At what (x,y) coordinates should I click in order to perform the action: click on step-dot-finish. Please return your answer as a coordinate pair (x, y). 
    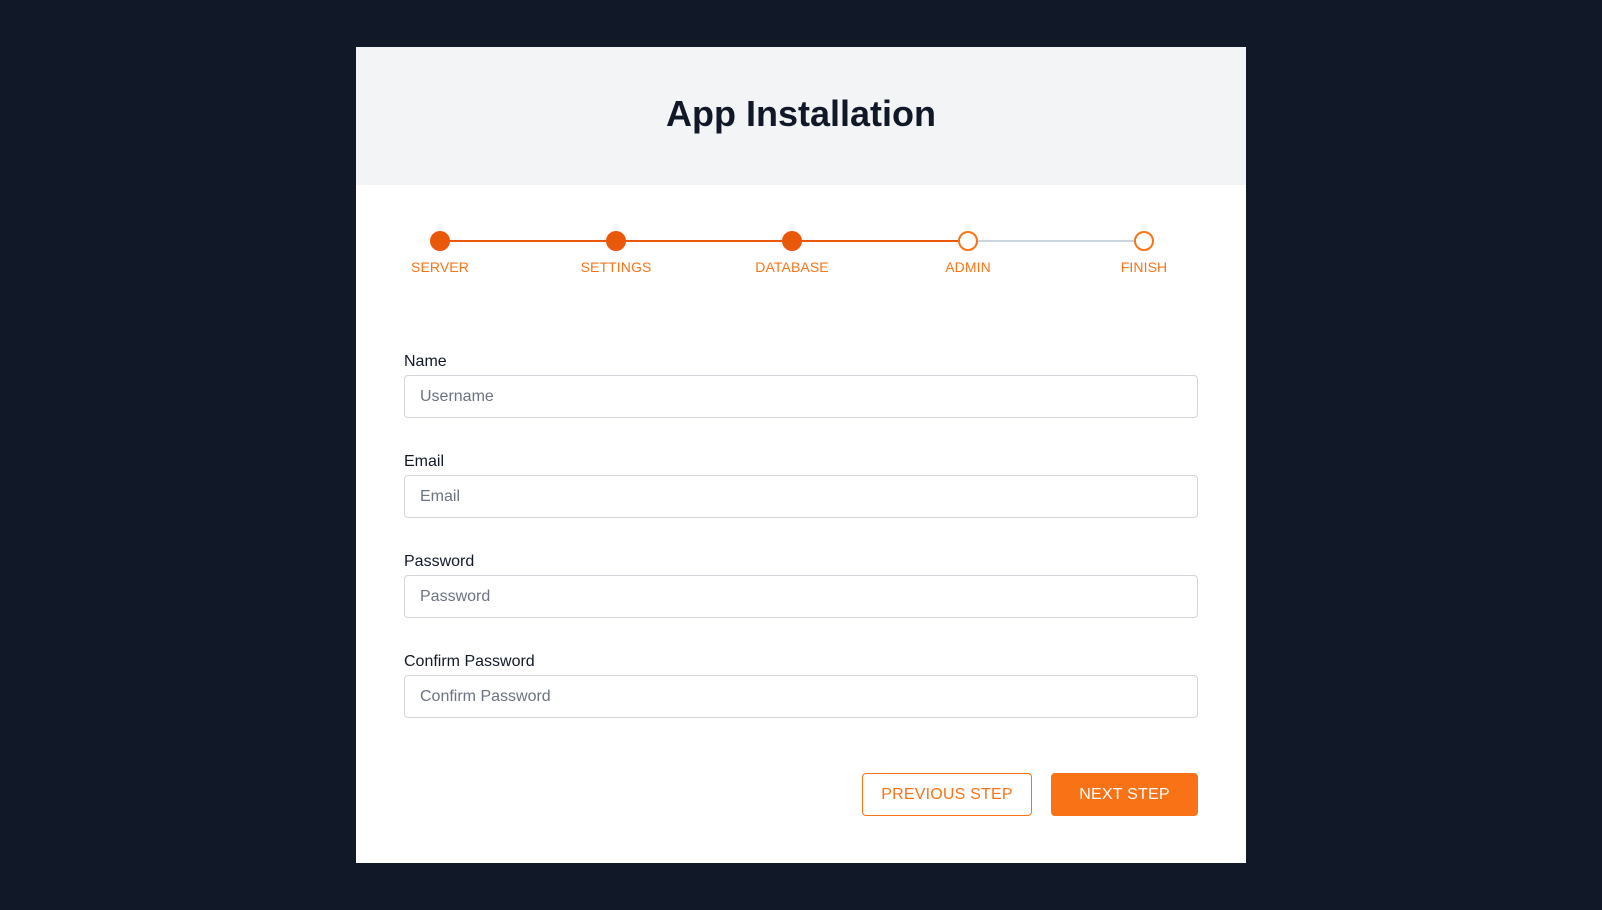
    Looking at the image, I should click on (1144, 241).